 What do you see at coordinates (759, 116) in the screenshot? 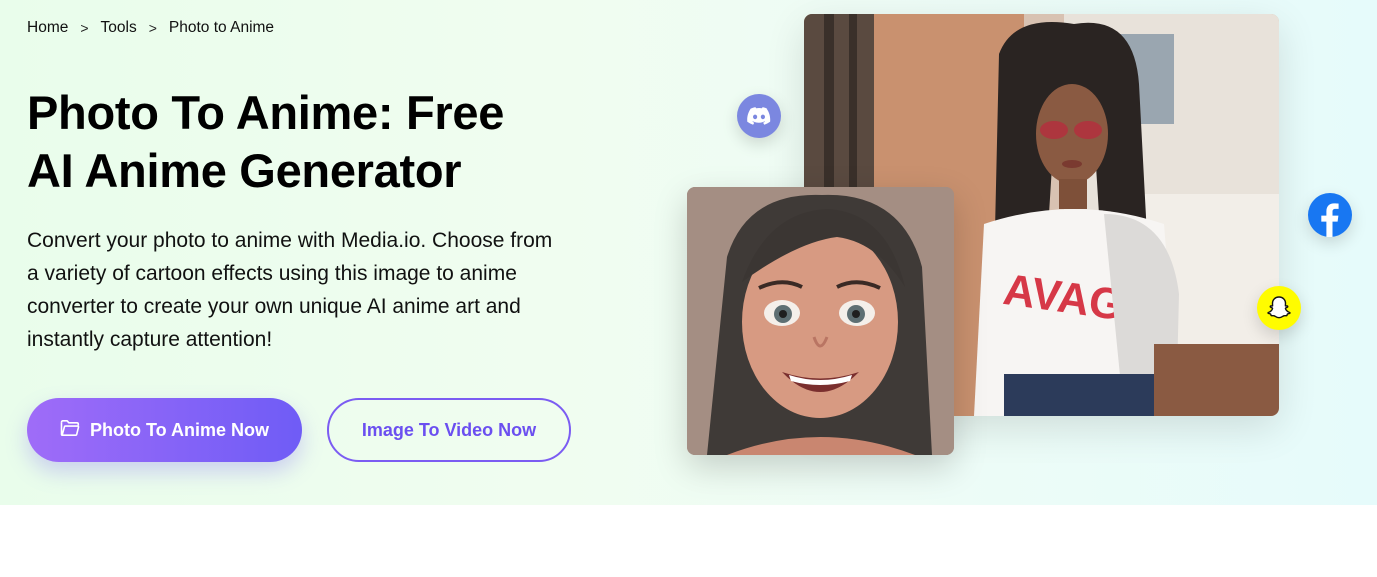
I see `discord-icon` at bounding box center [759, 116].